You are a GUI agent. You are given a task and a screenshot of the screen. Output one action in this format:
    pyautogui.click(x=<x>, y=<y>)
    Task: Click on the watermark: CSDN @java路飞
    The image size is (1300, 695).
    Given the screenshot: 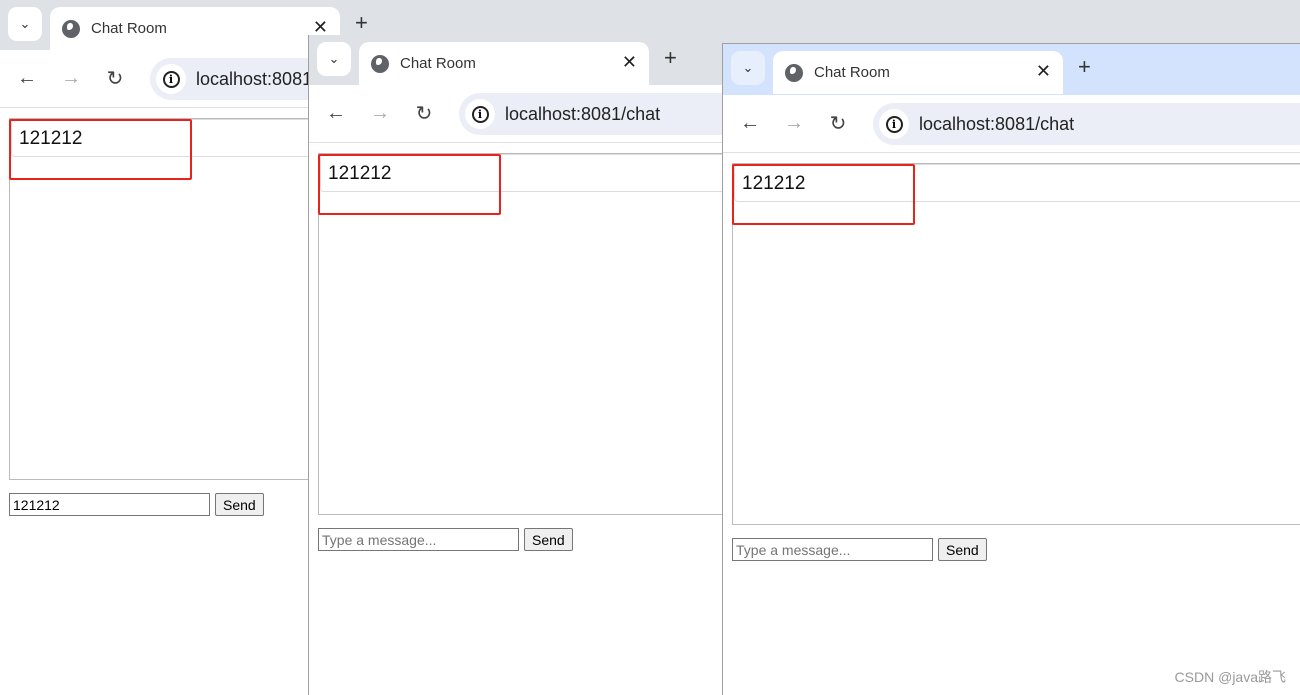 What is the action you would take?
    pyautogui.click(x=1230, y=677)
    